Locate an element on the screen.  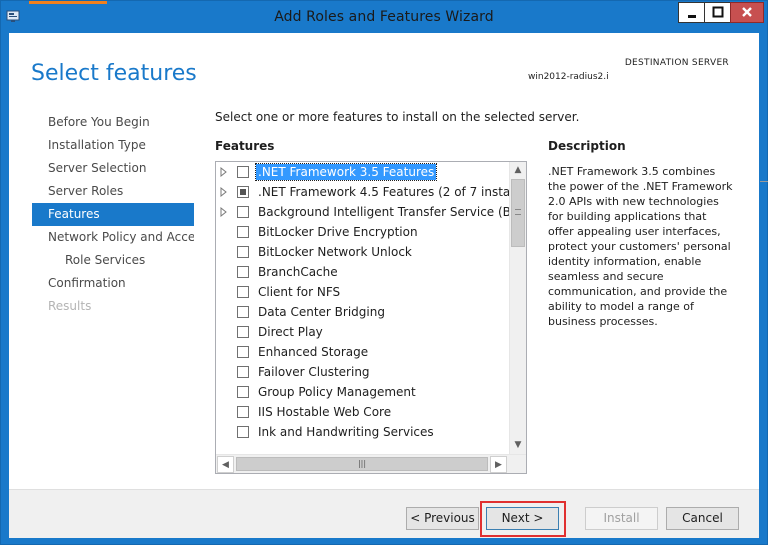
scroll-up-icon: ▲ is located at coordinates (518, 170).